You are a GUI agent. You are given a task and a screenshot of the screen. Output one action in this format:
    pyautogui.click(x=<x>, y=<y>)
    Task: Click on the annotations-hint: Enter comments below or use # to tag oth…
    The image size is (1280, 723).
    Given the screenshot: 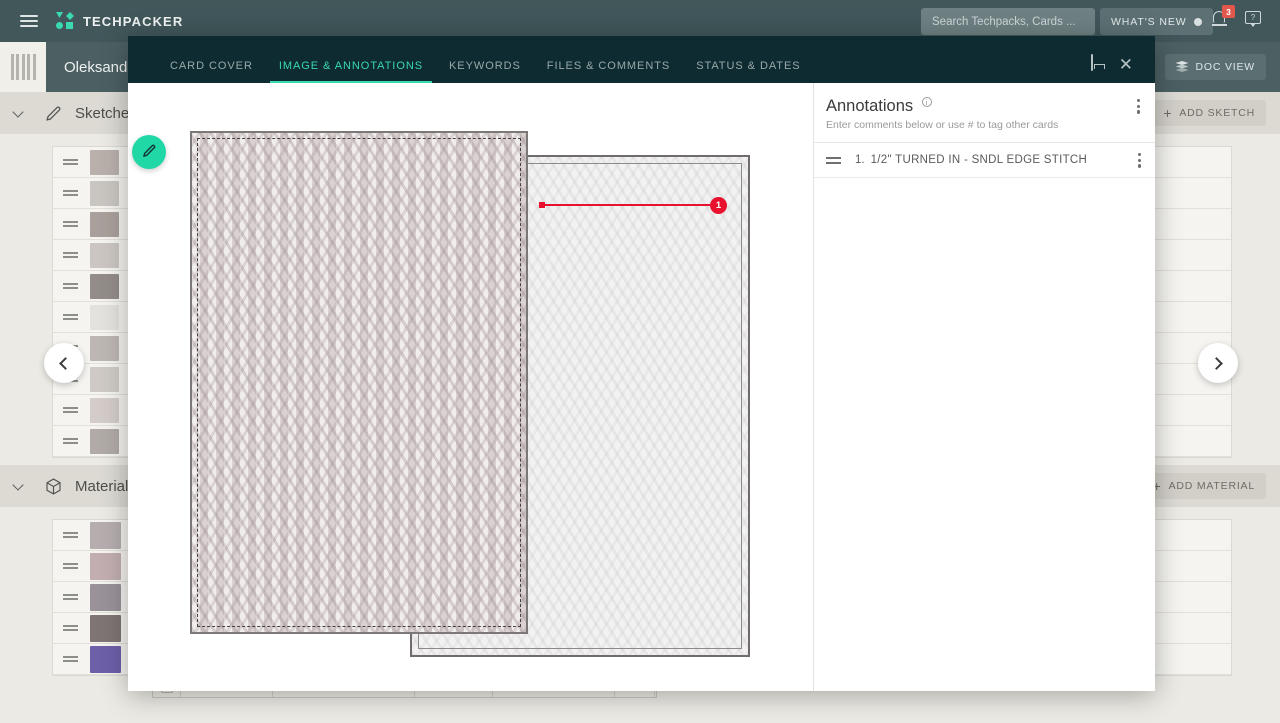 What is the action you would take?
    pyautogui.click(x=942, y=125)
    